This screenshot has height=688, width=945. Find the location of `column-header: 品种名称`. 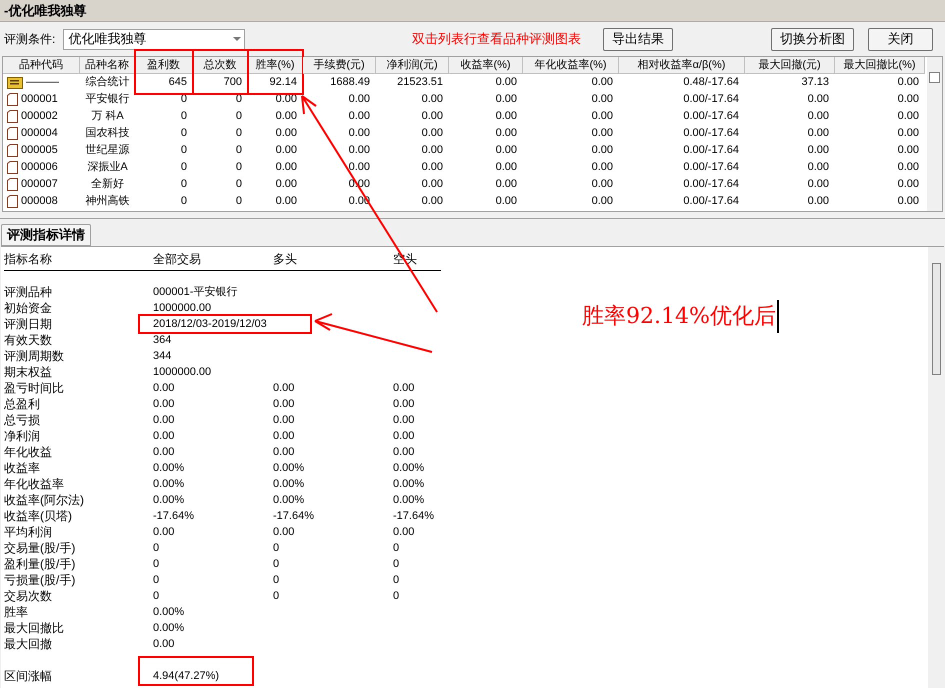

column-header: 品种名称 is located at coordinates (107, 65).